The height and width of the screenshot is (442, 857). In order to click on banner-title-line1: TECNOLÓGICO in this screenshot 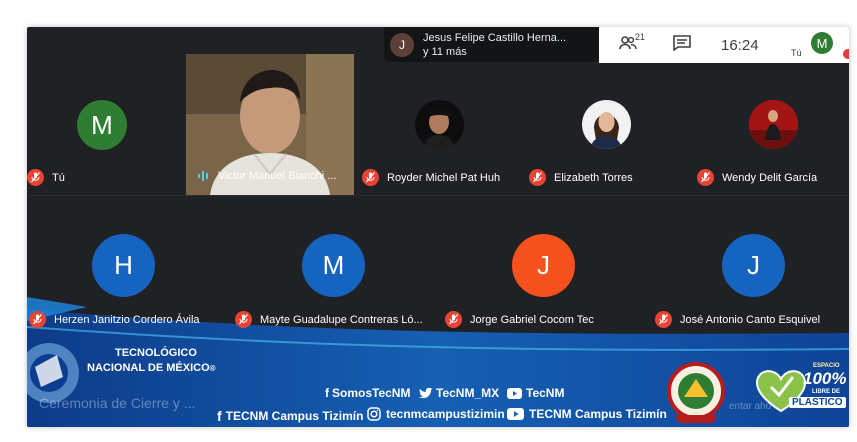, I will do `click(156, 353)`.